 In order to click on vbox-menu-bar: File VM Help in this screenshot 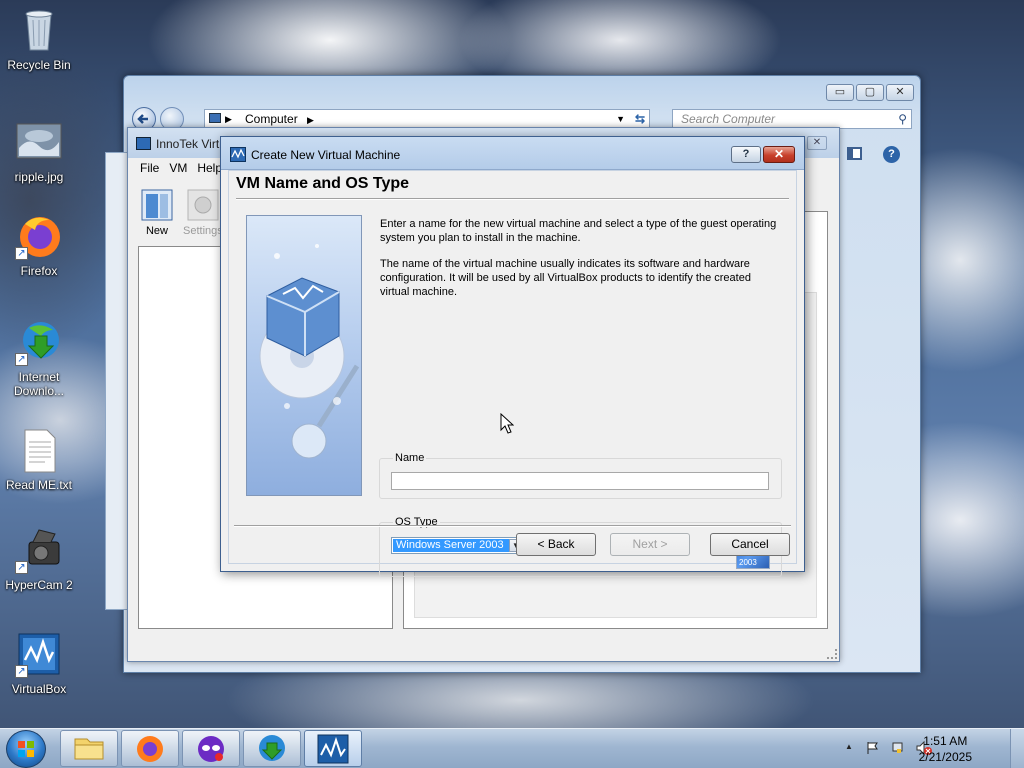, I will do `click(181, 168)`.